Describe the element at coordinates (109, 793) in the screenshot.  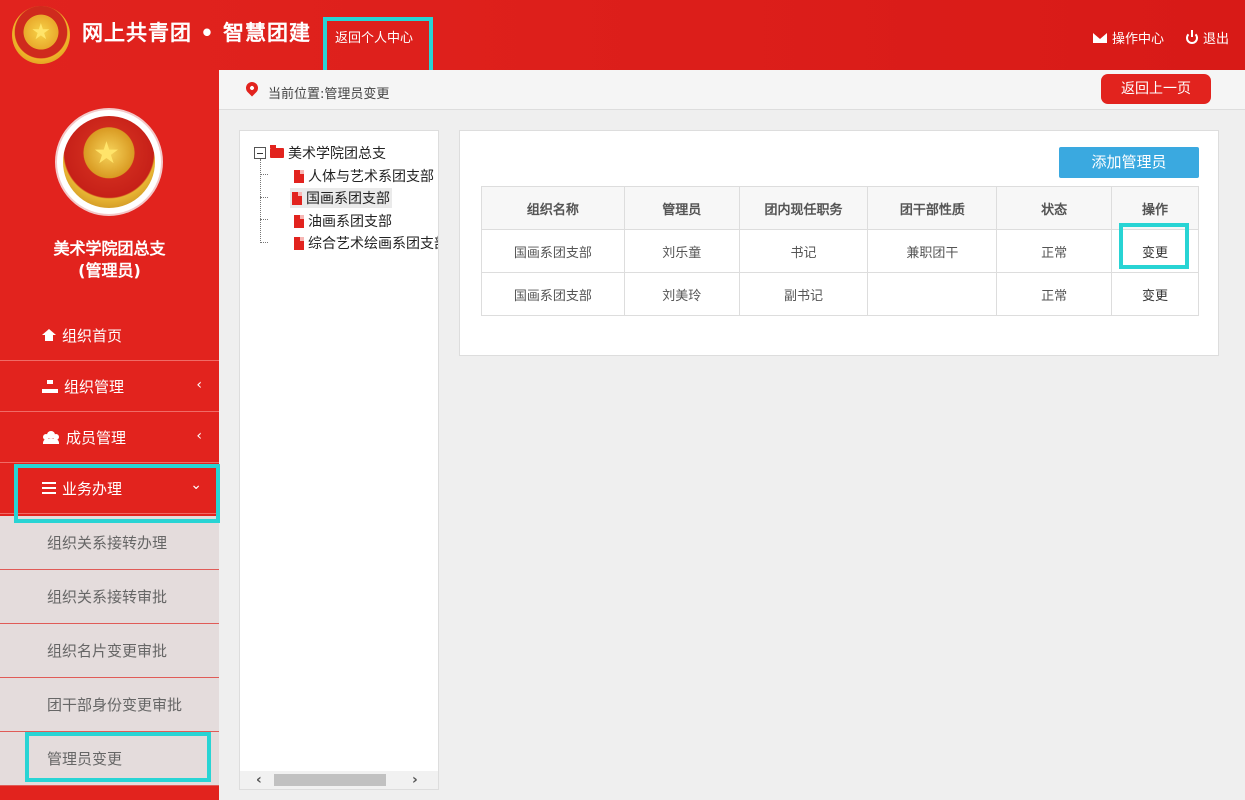
I see `sidebar-bottom` at that location.